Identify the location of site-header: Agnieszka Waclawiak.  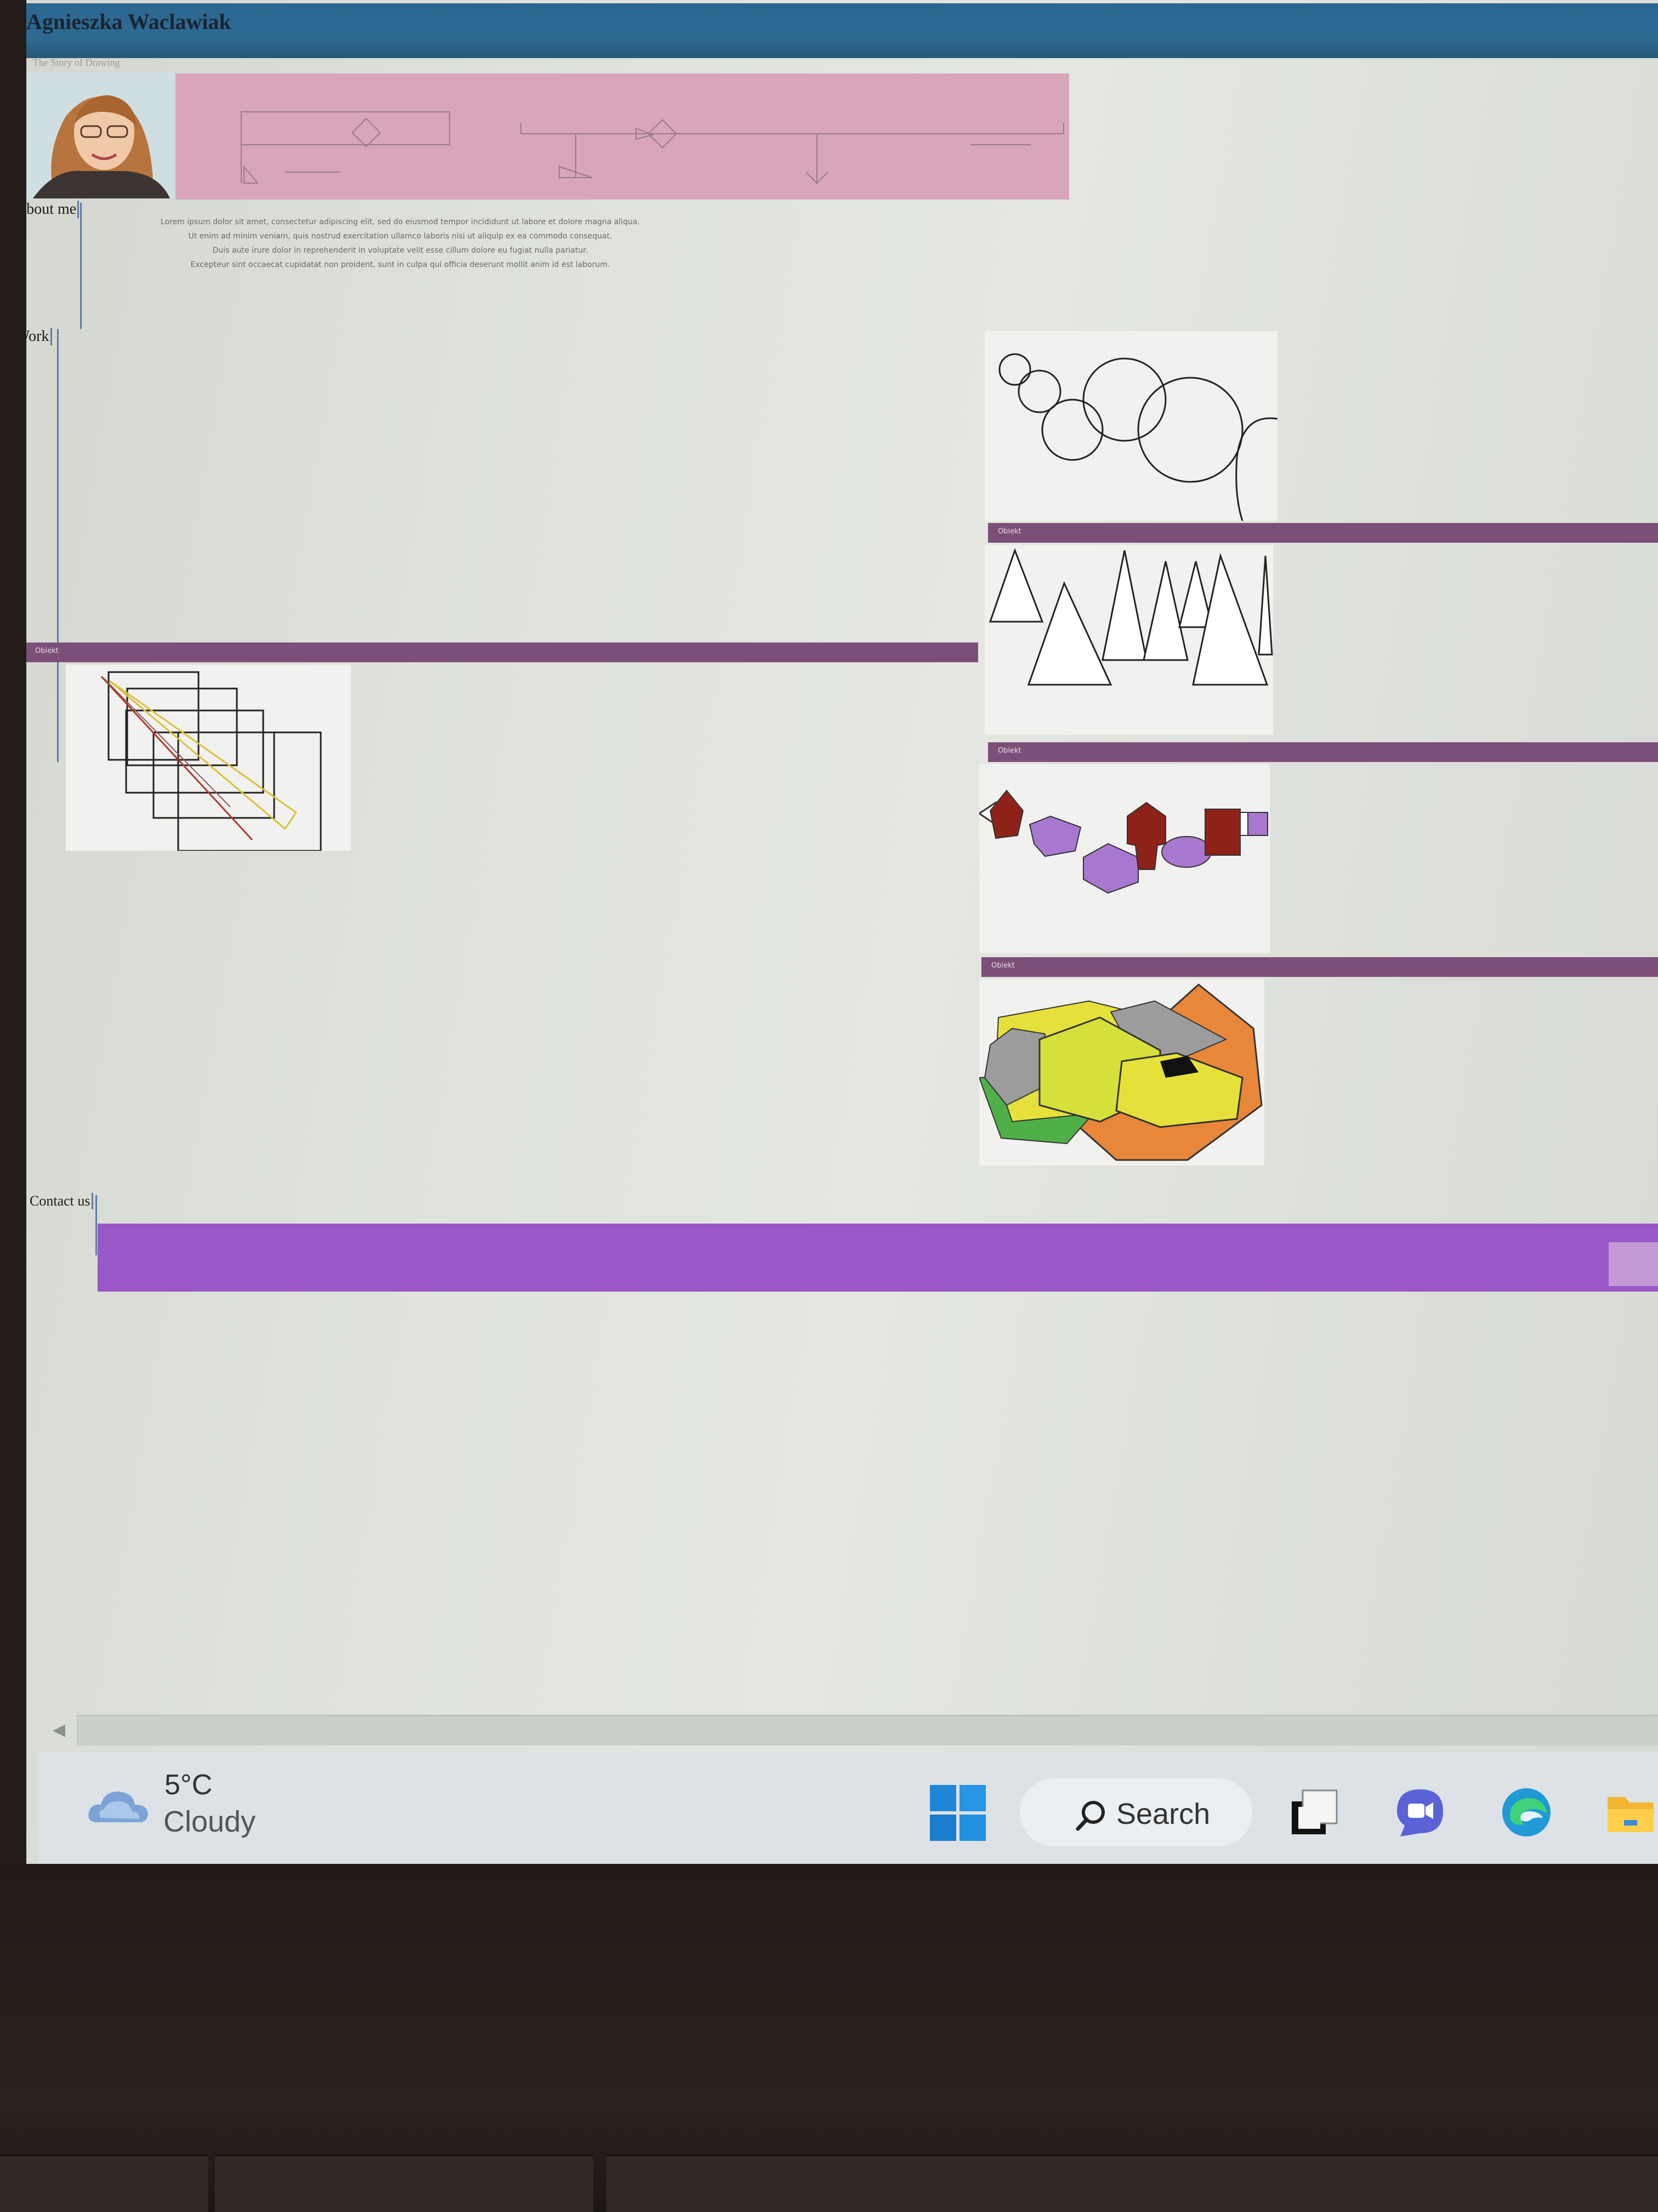
(834, 31).